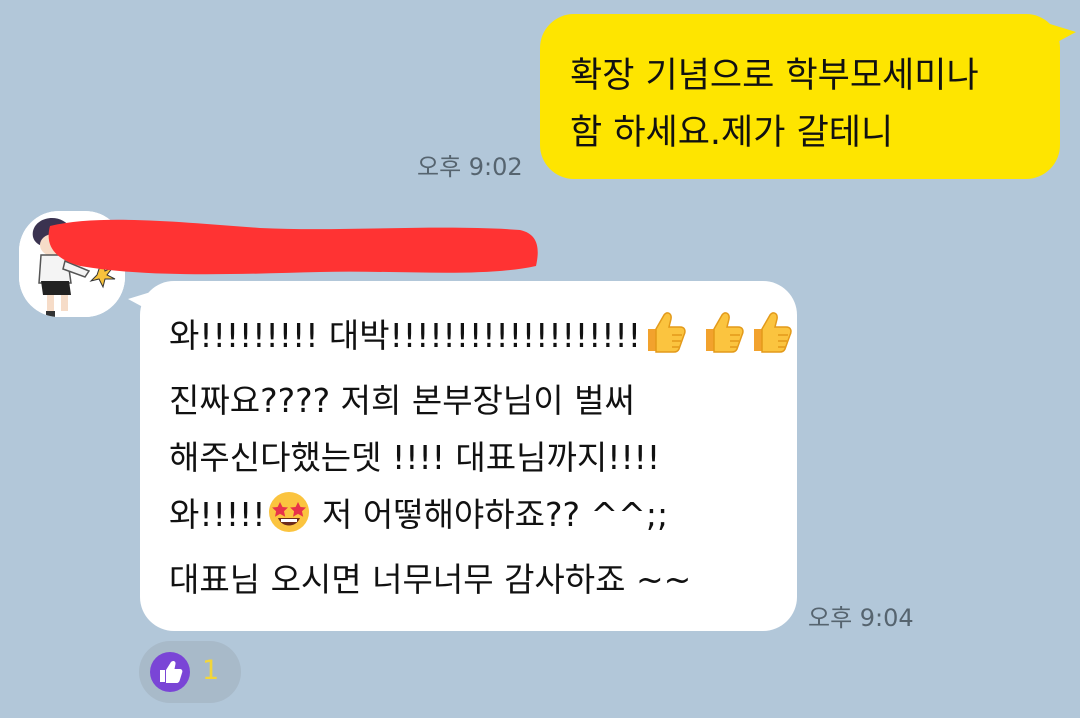  Describe the element at coordinates (170, 672) in the screenshot. I see `thumbs-up-icon` at that location.